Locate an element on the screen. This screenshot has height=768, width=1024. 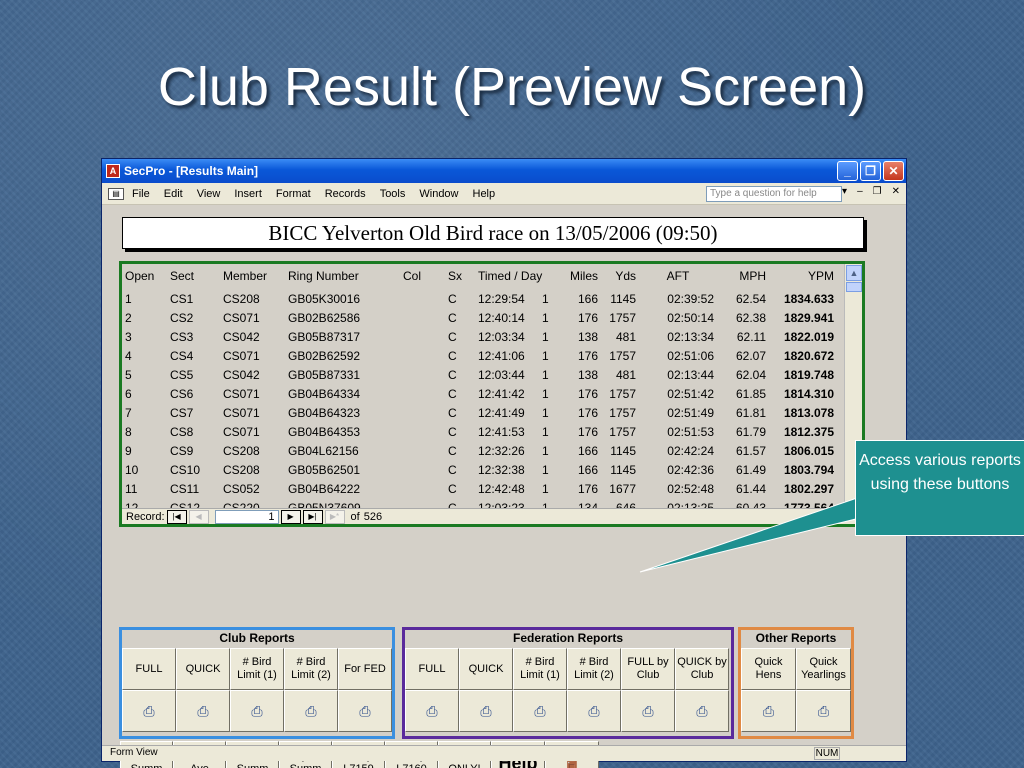
menu-edit: Edit is located at coordinates (173, 194).